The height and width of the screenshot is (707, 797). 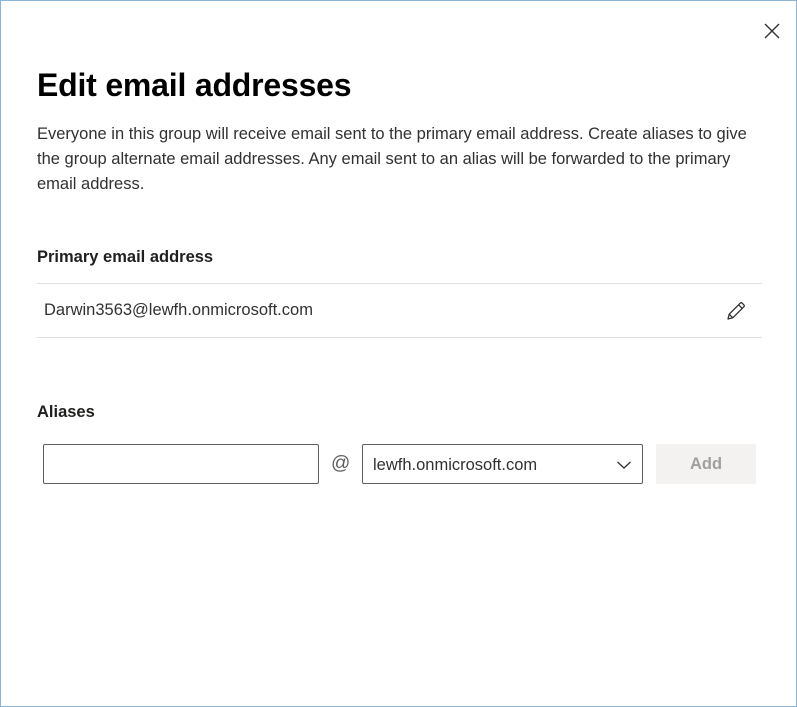 I want to click on dialog-title: Edit email addresses, so click(x=194, y=85).